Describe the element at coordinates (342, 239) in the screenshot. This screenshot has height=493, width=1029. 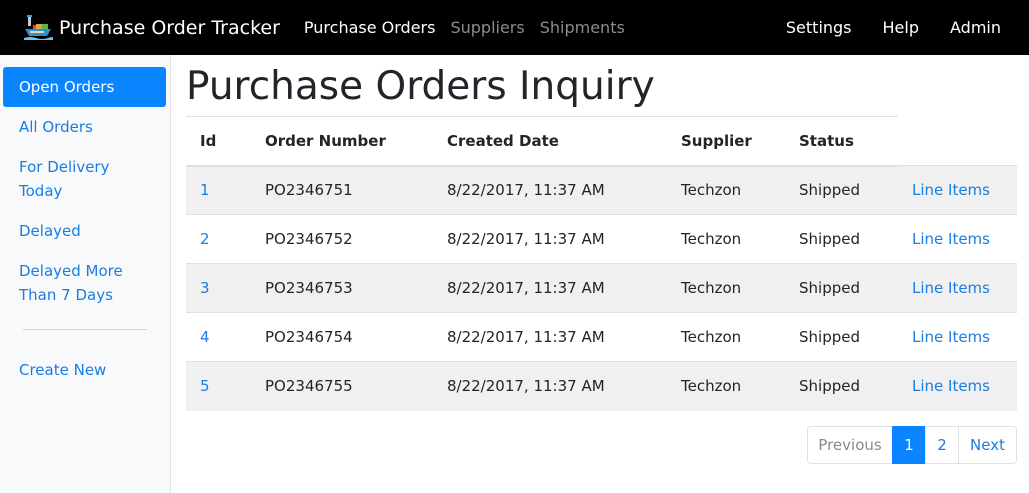
I see `order-number: PO2346752` at that location.